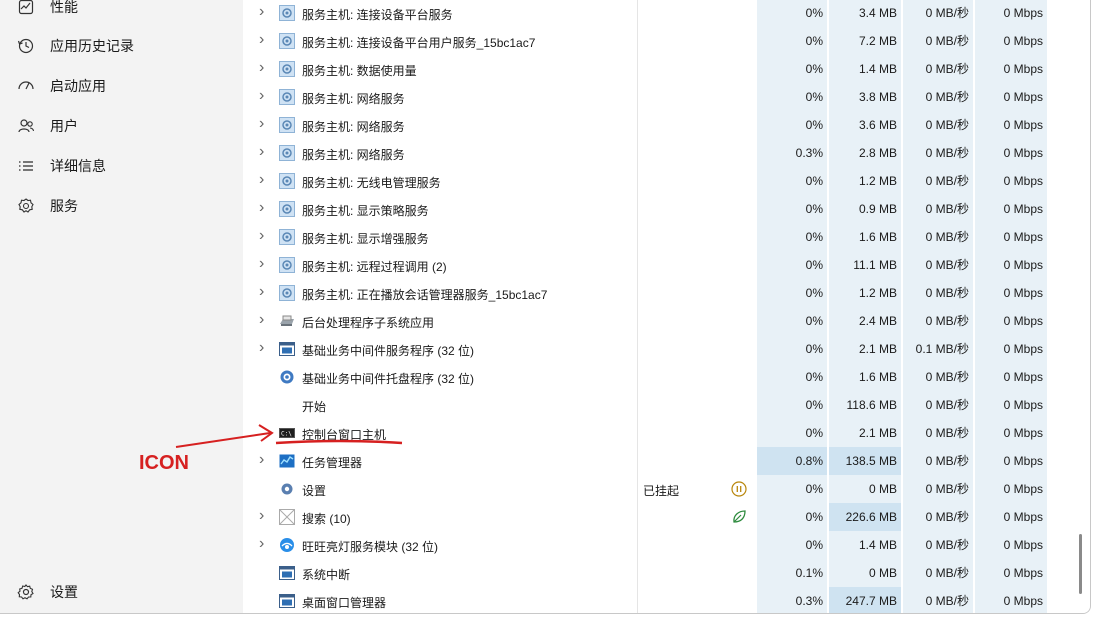 Image resolution: width=1109 pixels, height=617 pixels. What do you see at coordinates (121, 592) in the screenshot?
I see `sidebar-item-settings: 设置` at bounding box center [121, 592].